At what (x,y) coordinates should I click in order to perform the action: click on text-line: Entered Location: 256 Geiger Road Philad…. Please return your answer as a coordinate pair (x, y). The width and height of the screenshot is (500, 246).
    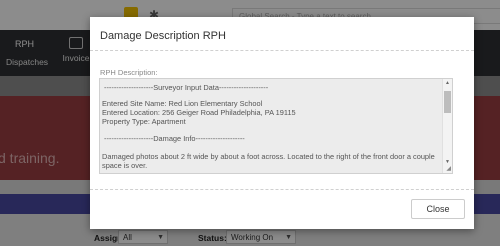
    Looking at the image, I should click on (199, 112).